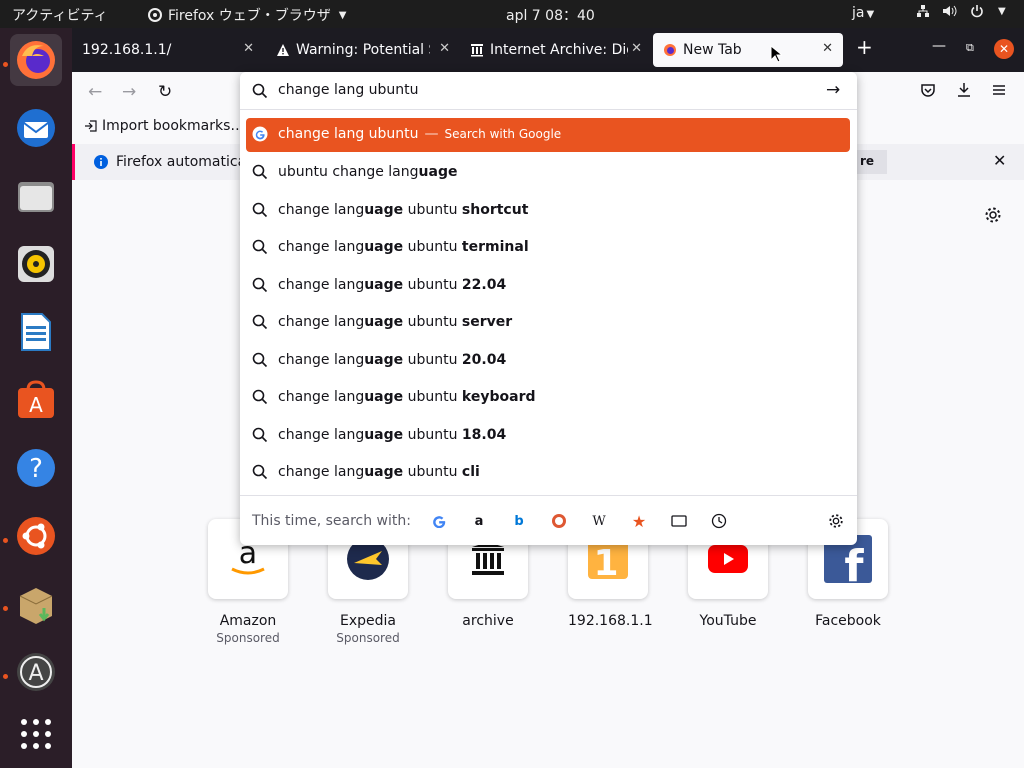 This screenshot has height=768, width=1024. What do you see at coordinates (939, 46) in the screenshot?
I see `minimize-button: —` at bounding box center [939, 46].